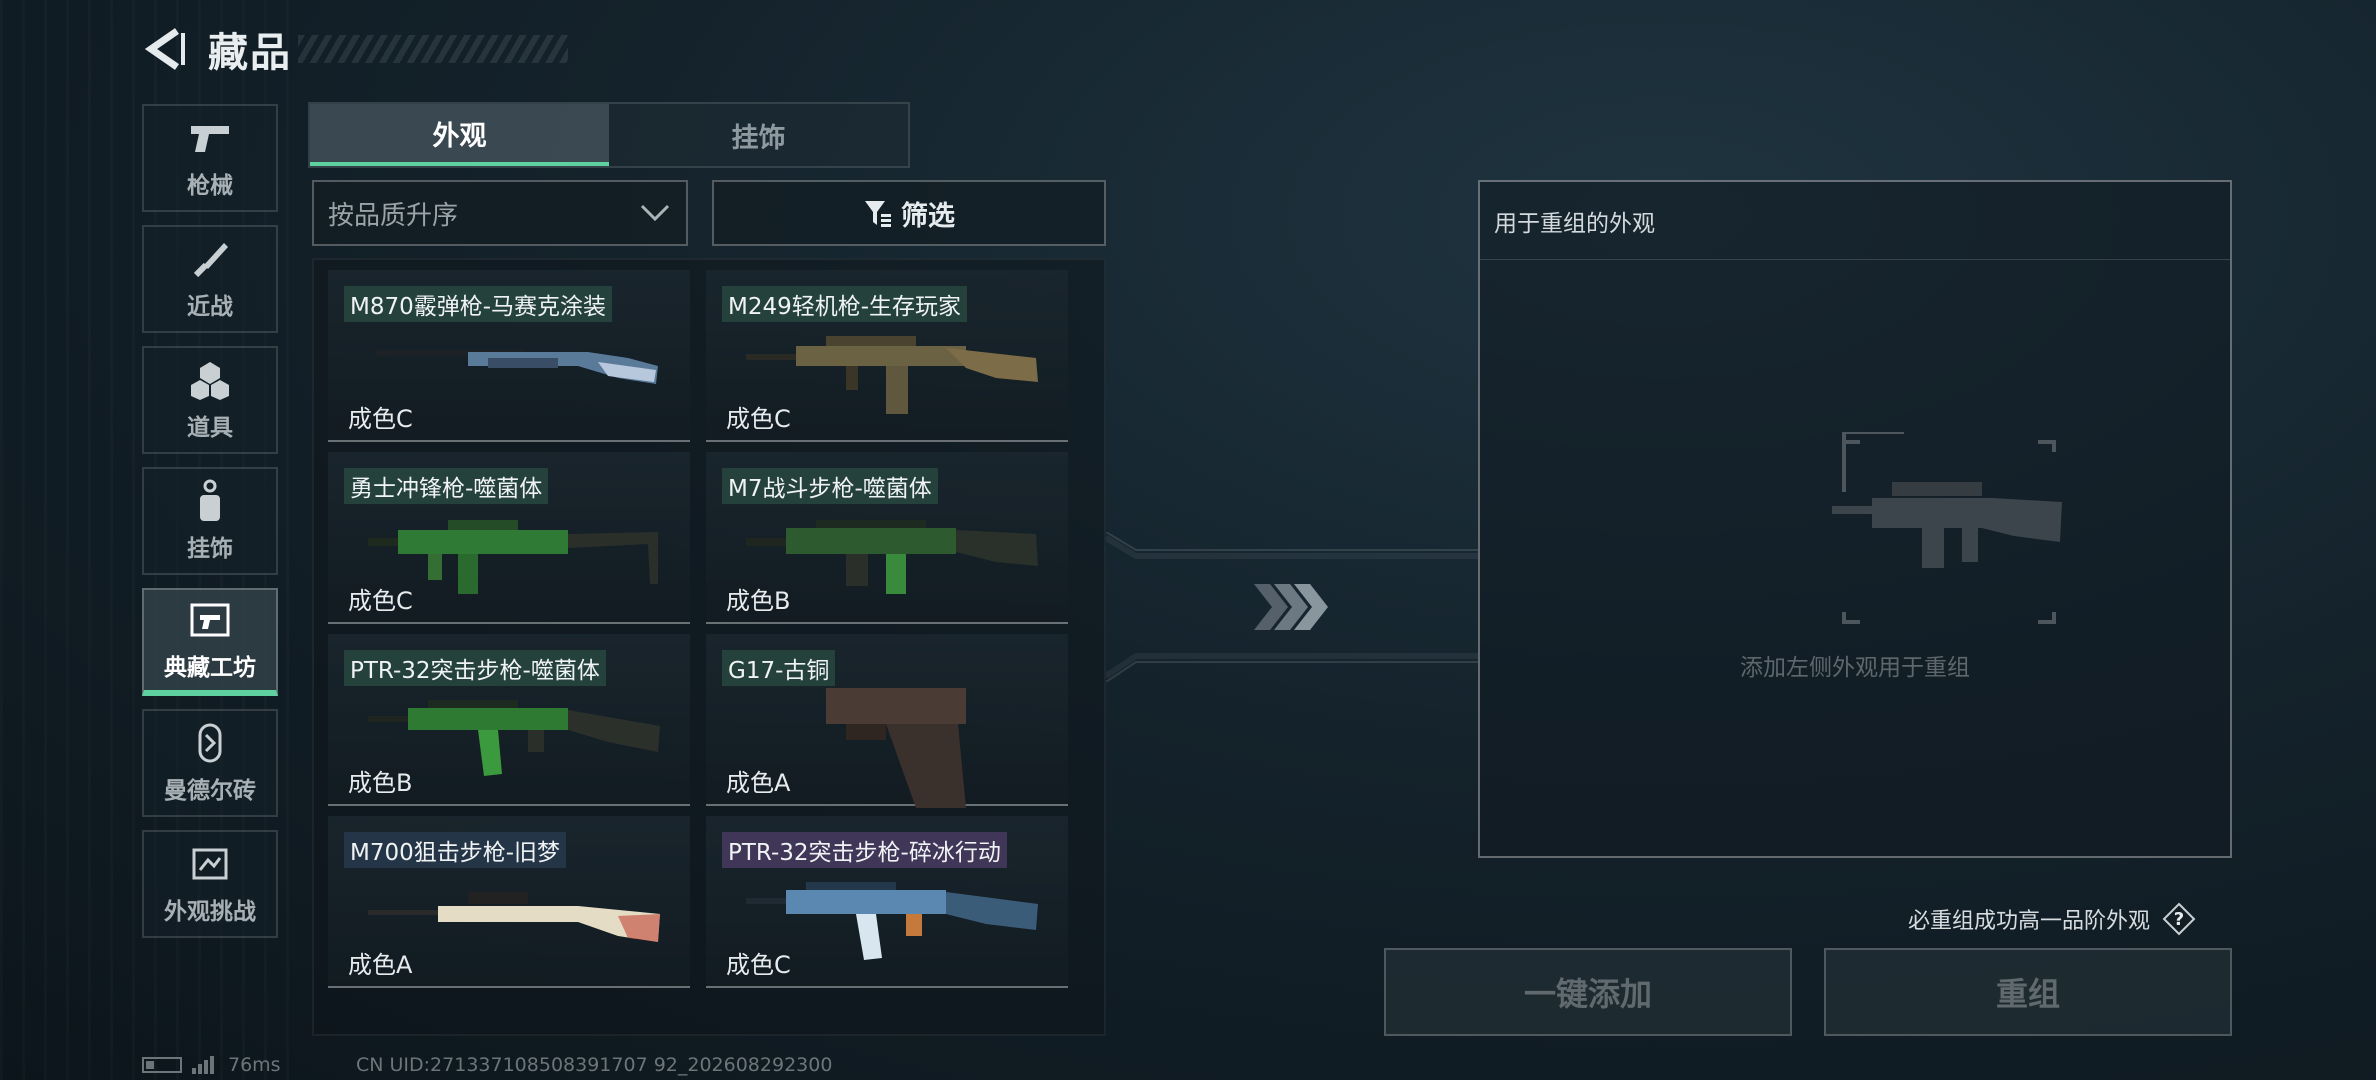 The height and width of the screenshot is (1080, 2376). What do you see at coordinates (393, 215) in the screenshot?
I see `sort-value: 按品质升序` at bounding box center [393, 215].